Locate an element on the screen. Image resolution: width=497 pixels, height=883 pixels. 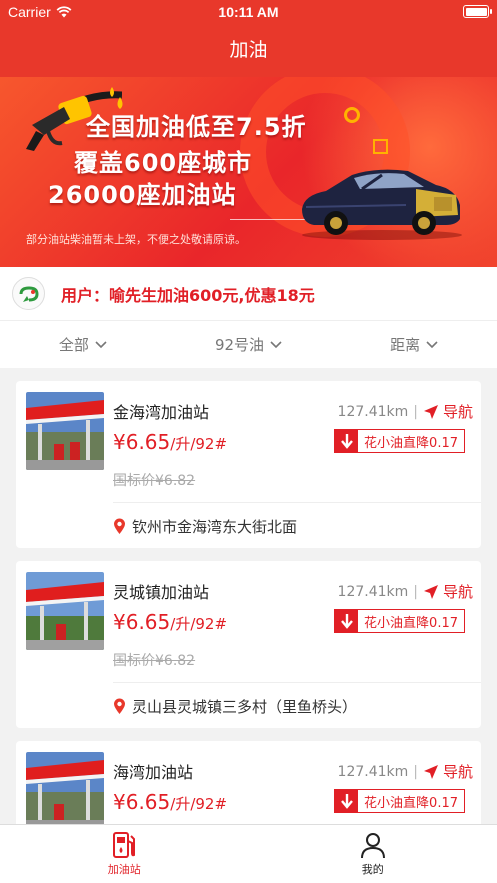
station-address: 灵山县灵城镇三多村（里鱼桥头） is located at coordinates (235, 706).